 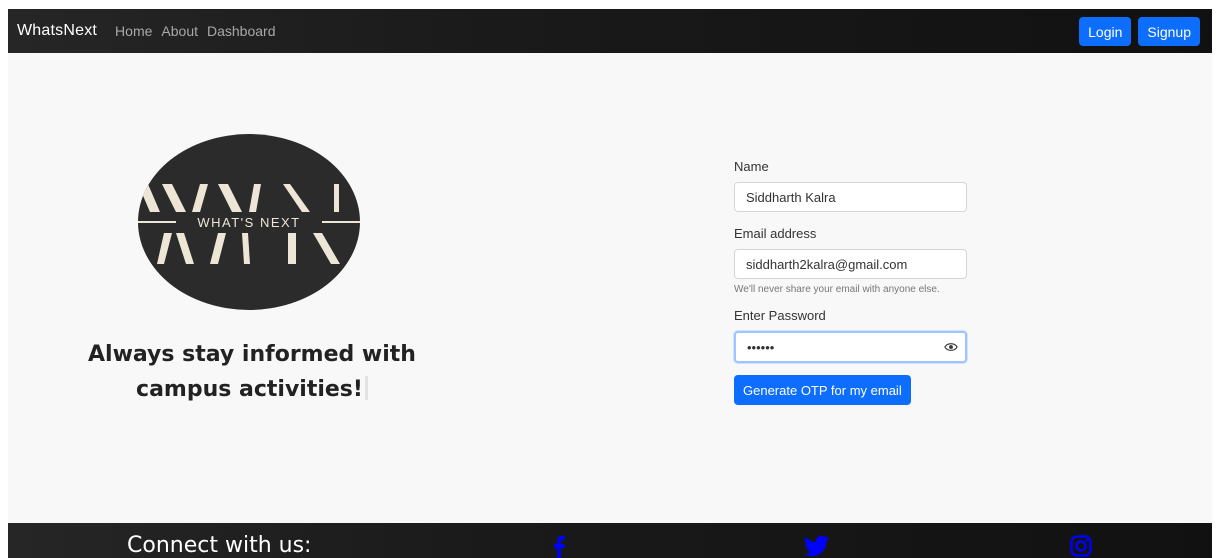 I want to click on eye-icon, so click(x=951, y=347).